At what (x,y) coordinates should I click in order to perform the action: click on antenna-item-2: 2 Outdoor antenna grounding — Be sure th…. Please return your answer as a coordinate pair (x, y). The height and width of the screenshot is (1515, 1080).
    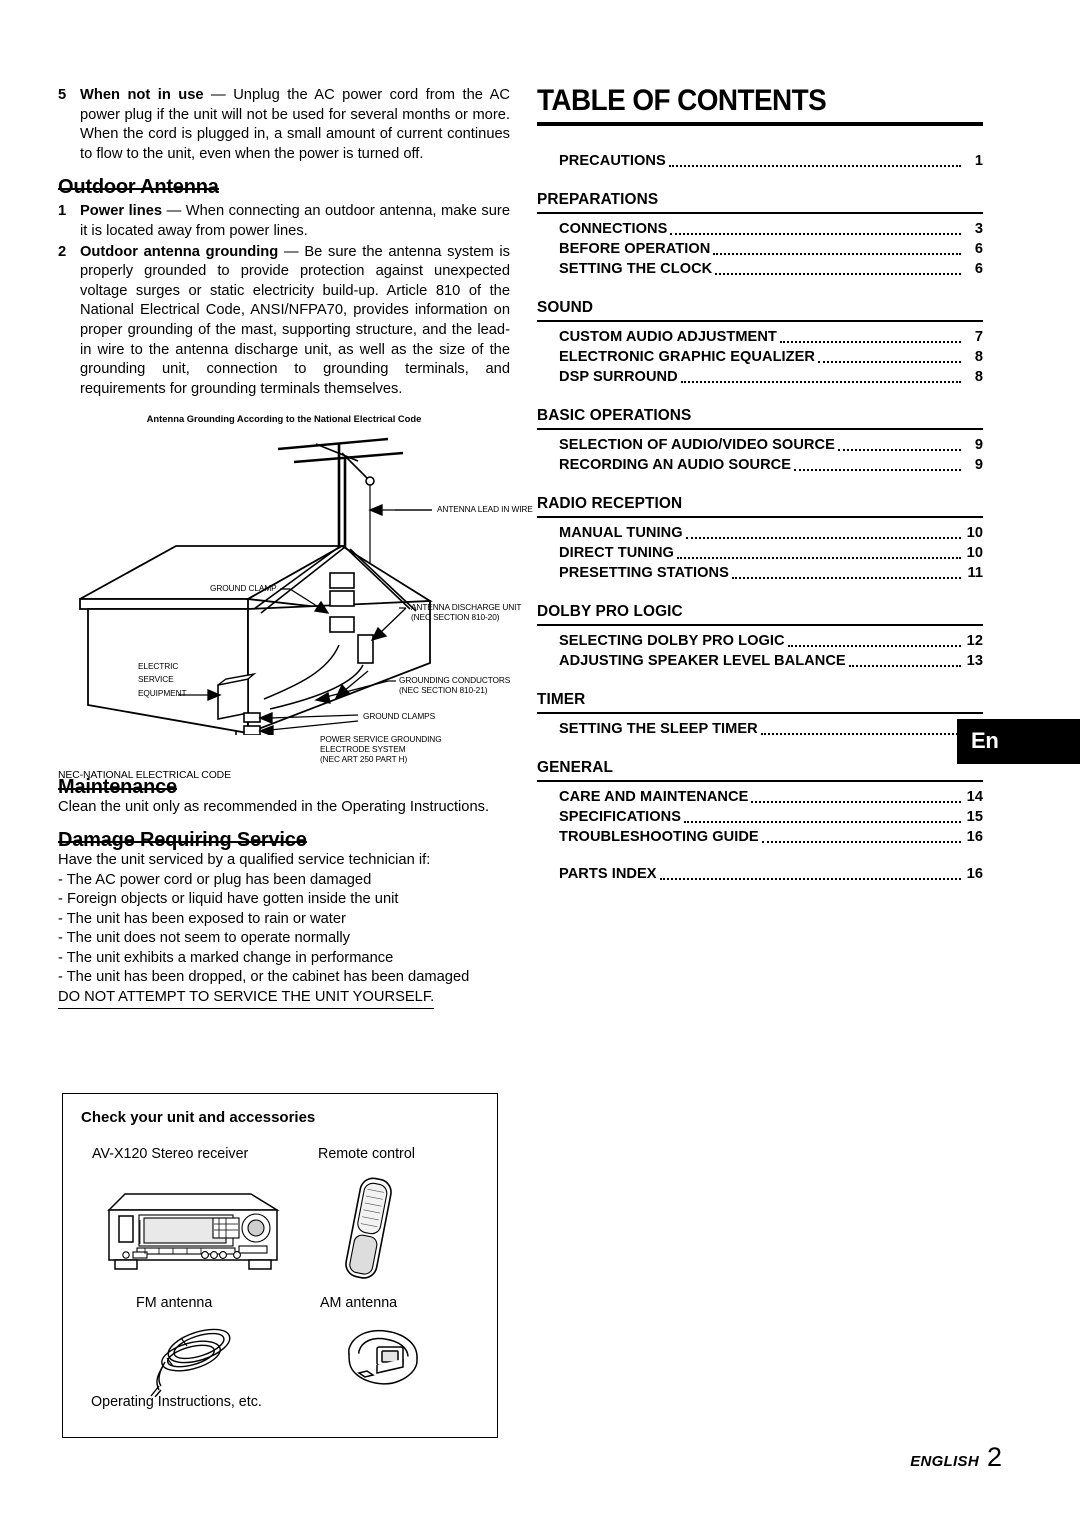
    Looking at the image, I should click on (284, 321).